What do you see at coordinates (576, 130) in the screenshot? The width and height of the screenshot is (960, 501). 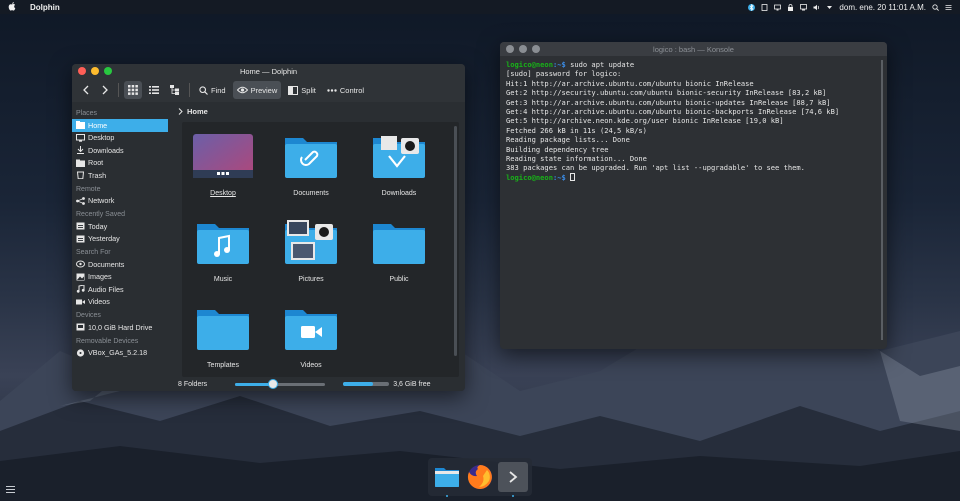 I see `terminal-line: Fetched 266 kB in 11s (24,5 kB/s)` at bounding box center [576, 130].